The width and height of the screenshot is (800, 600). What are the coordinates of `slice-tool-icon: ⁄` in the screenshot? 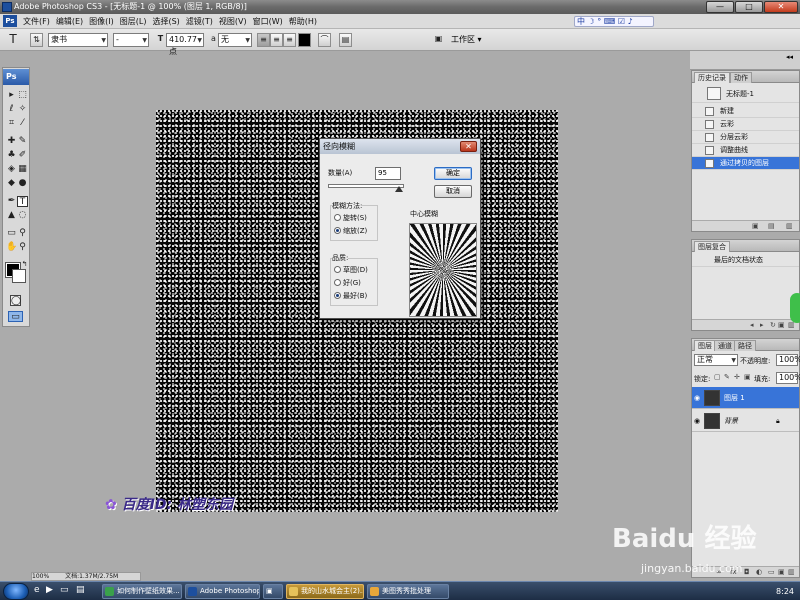 It's located at (22, 123).